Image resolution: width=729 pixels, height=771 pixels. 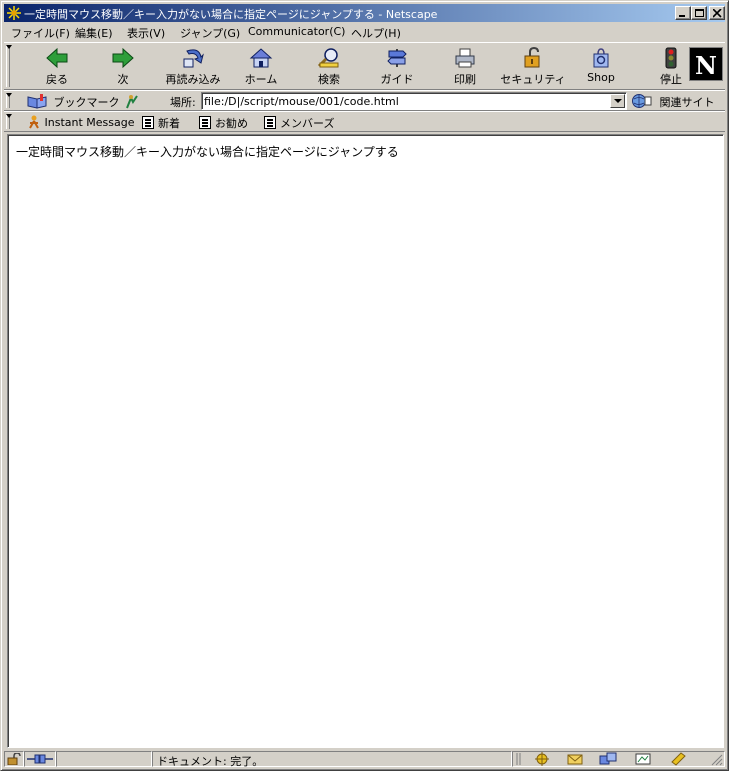 I want to click on security-status, so click(x=14, y=759).